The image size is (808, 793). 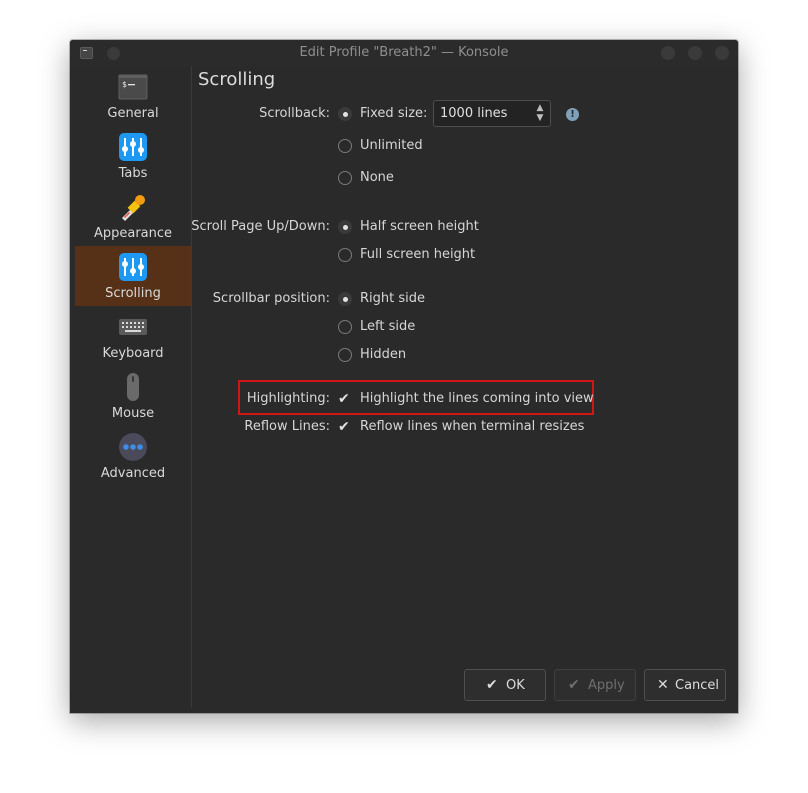 What do you see at coordinates (418, 328) in the screenshot?
I see `scrollbar-left-radio: Left side` at bounding box center [418, 328].